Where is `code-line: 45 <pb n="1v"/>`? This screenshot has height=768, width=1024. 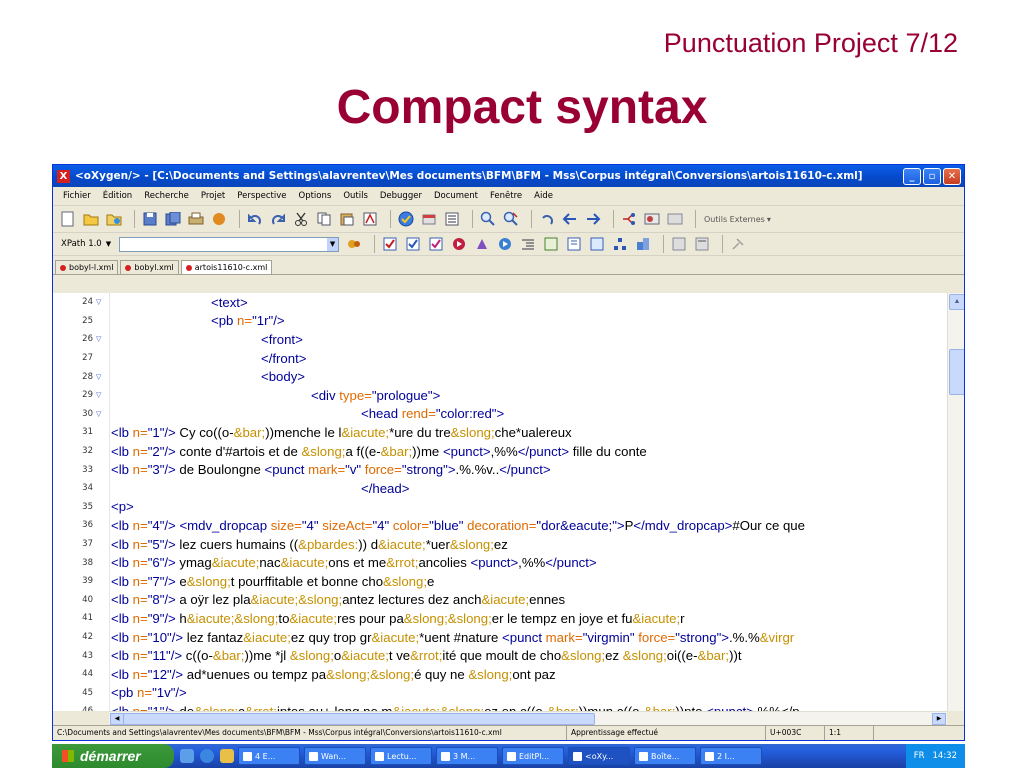 code-line: 45 <pb n="1v"/> is located at coordinates (500, 693).